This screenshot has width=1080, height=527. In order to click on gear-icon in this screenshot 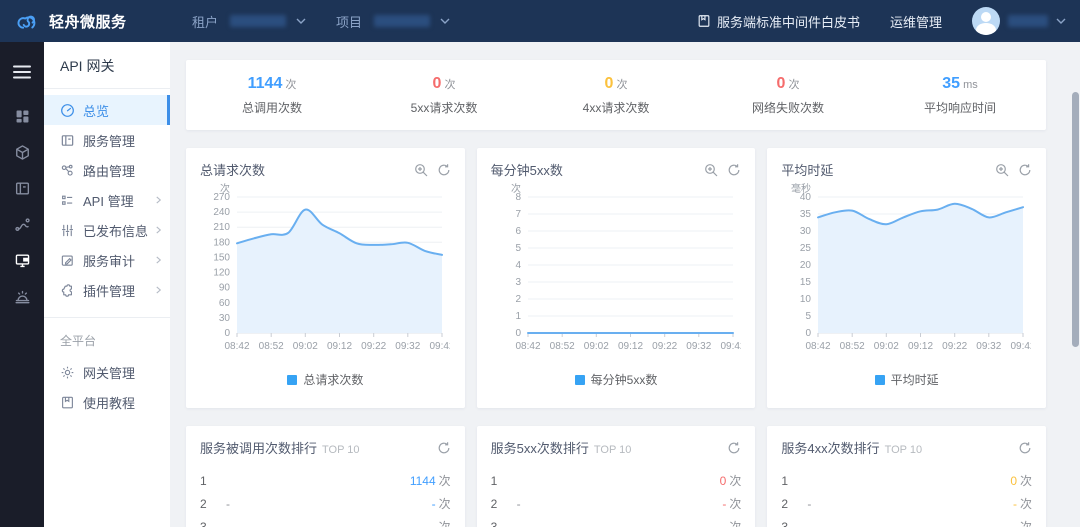, I will do `click(67, 372)`.